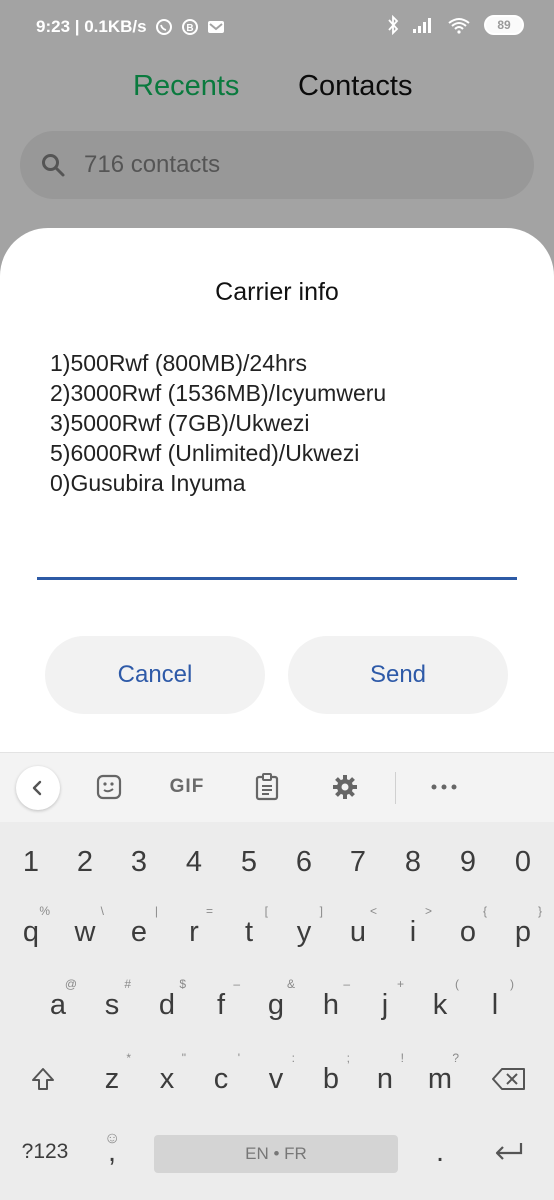  I want to click on key-3: 3, so click(139, 862).